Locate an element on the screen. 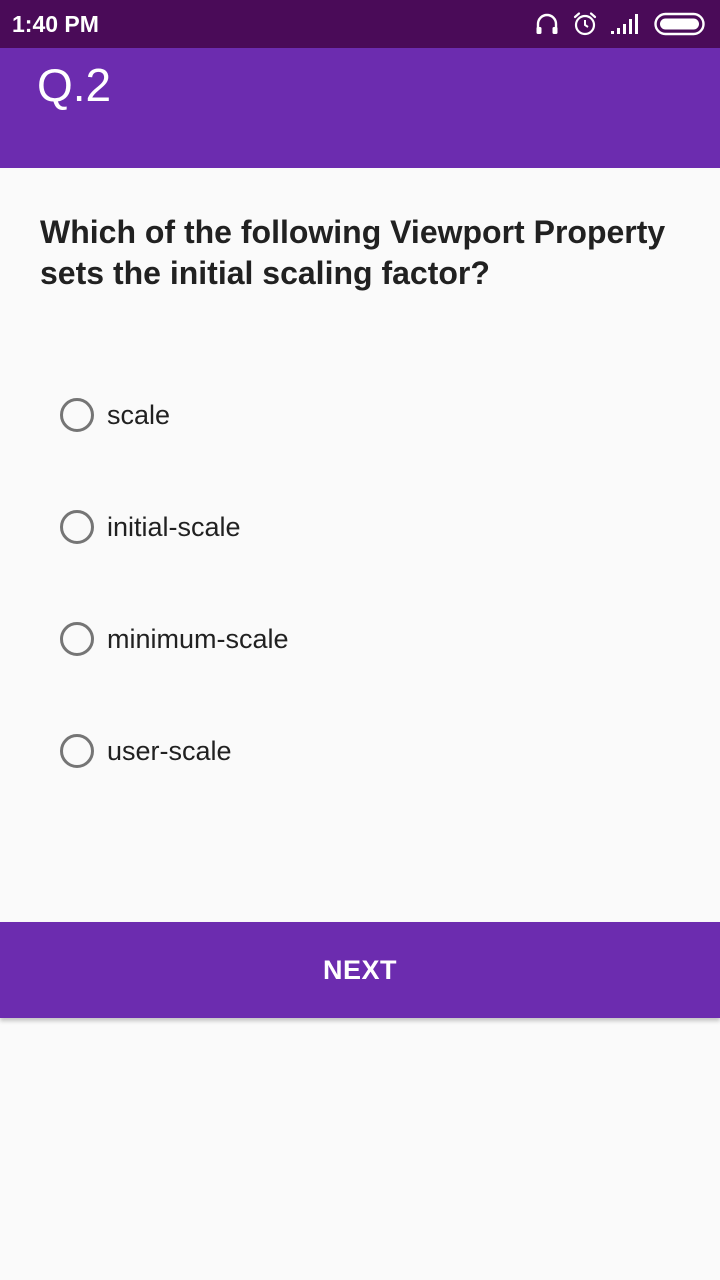 The width and height of the screenshot is (720, 1280). answer-option: minimum-scale is located at coordinates (360, 639).